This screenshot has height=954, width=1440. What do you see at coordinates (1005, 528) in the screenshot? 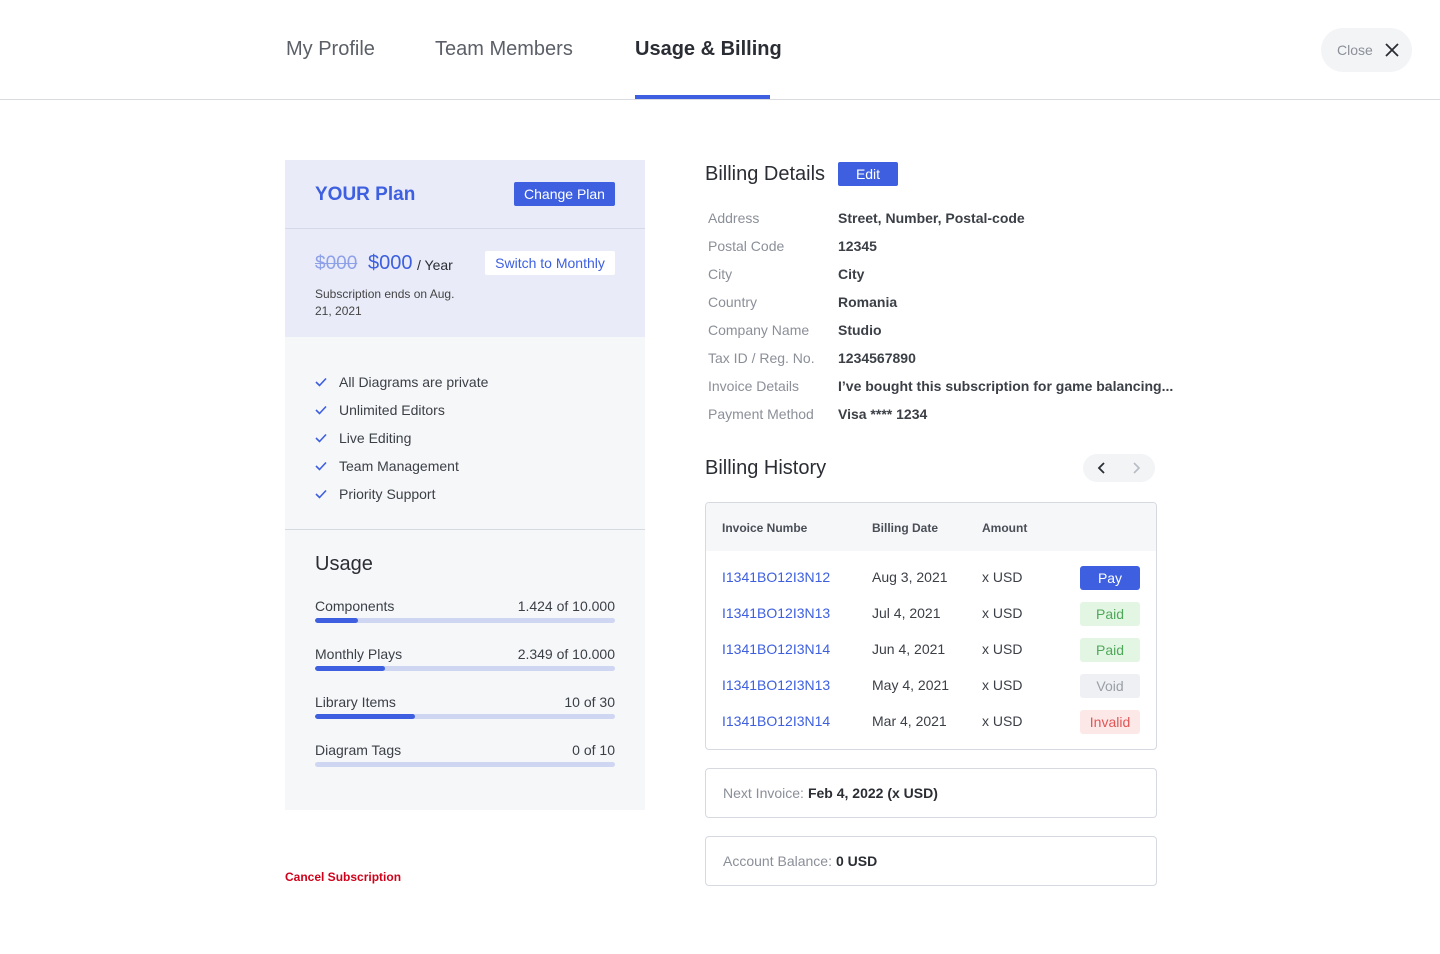
I see `column-amount: Amount` at bounding box center [1005, 528].